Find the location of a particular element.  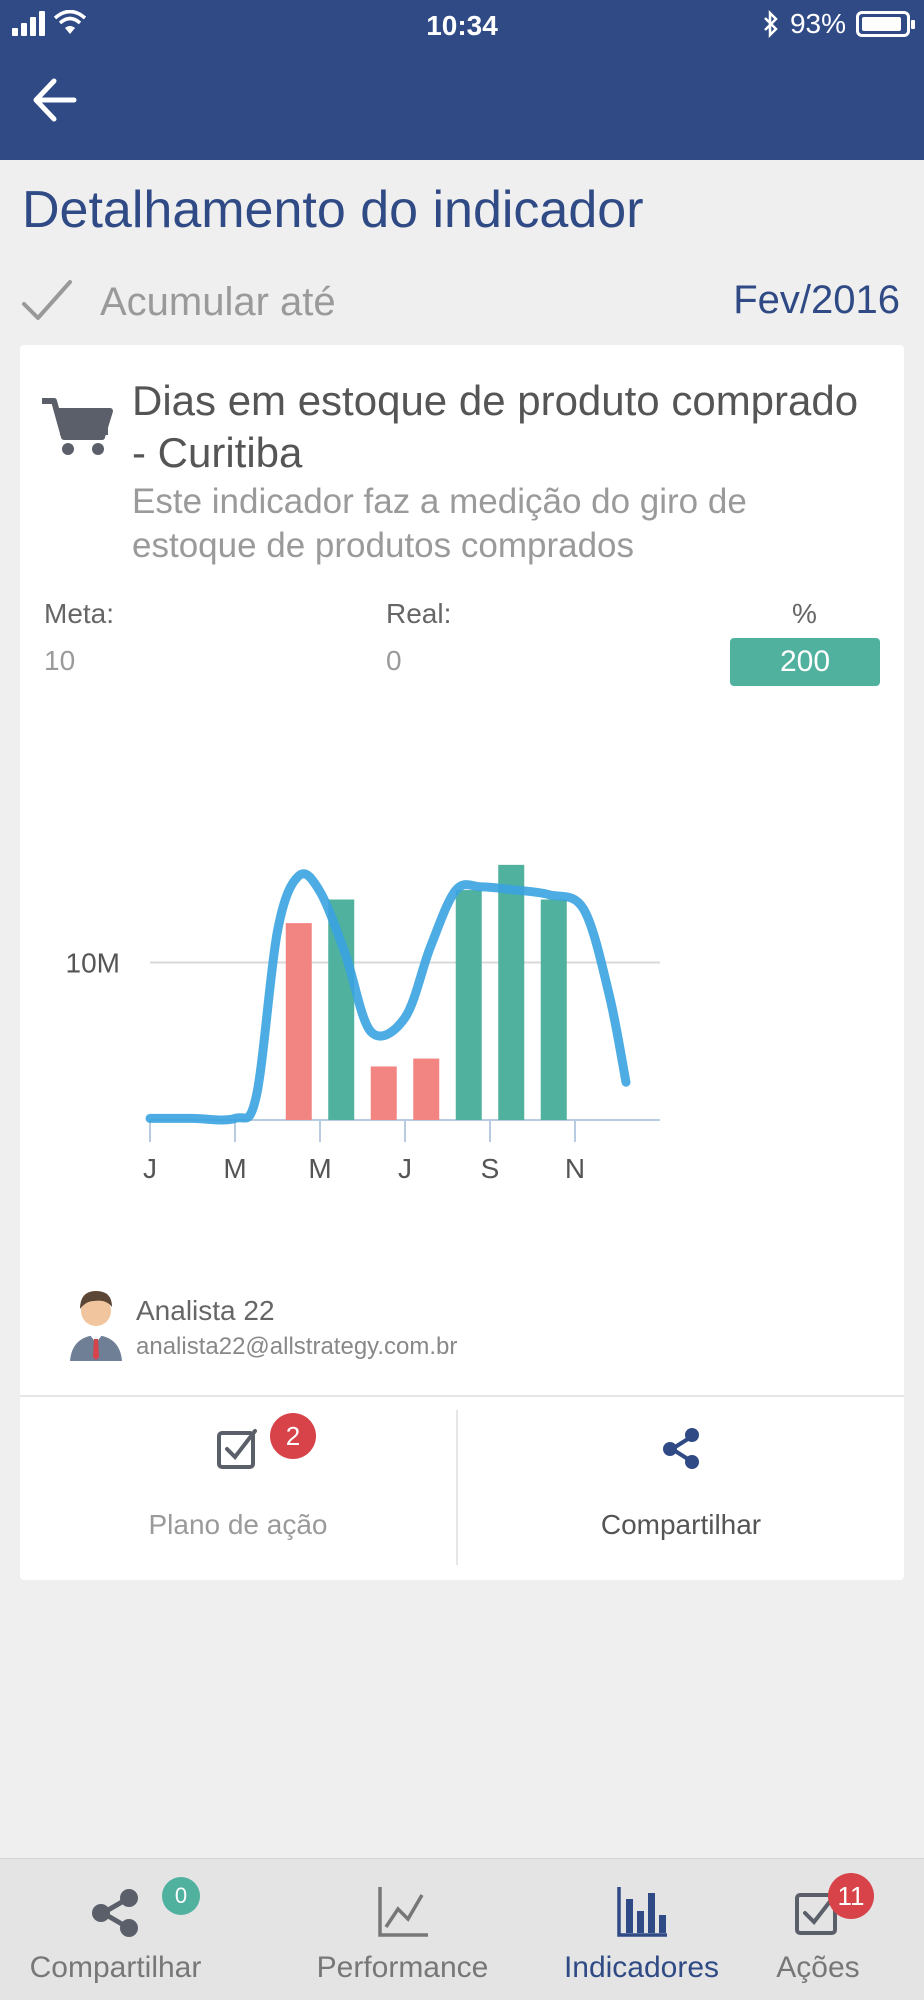

tab-compartilhar-label: Compartilhar is located at coordinates (115, 1967).